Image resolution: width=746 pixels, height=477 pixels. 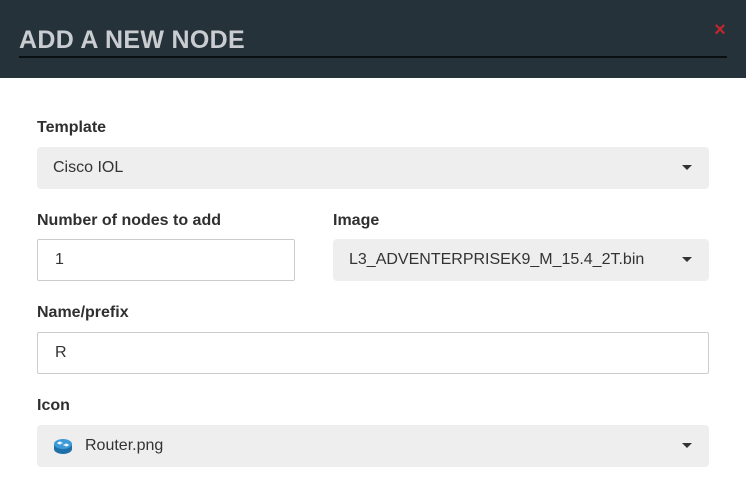 I want to click on image-select-value: L3_ADVENTERPRISEK9_M_15.4_2T.bin, so click(x=497, y=259).